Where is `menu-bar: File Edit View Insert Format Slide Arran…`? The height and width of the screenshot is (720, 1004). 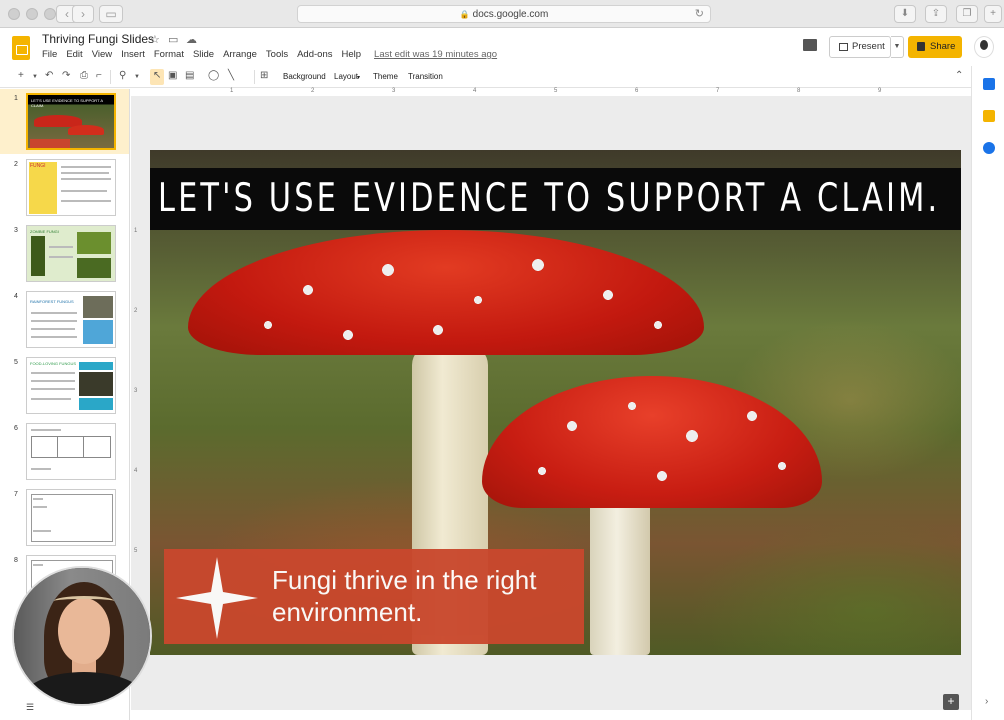
menu-bar: File Edit View Insert Format Slide Arran… is located at coordinates (274, 54).